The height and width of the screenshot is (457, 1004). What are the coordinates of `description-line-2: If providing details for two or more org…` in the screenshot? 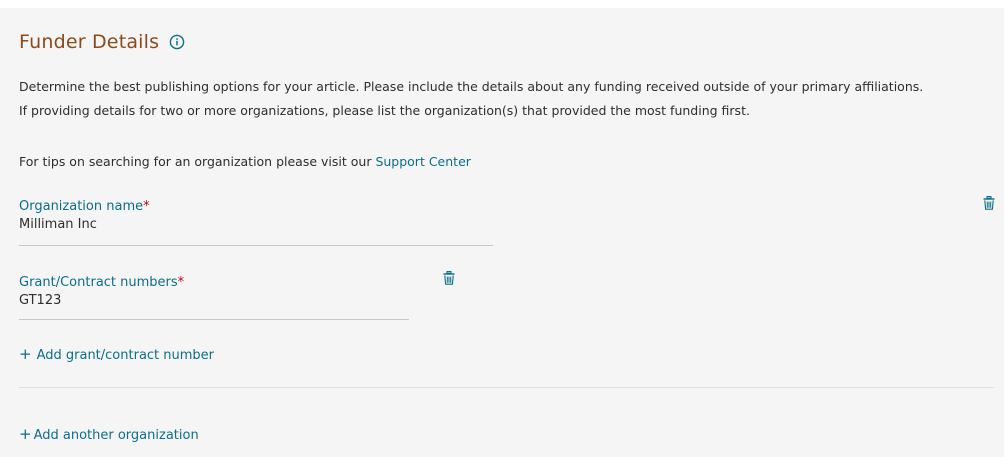 It's located at (384, 110).